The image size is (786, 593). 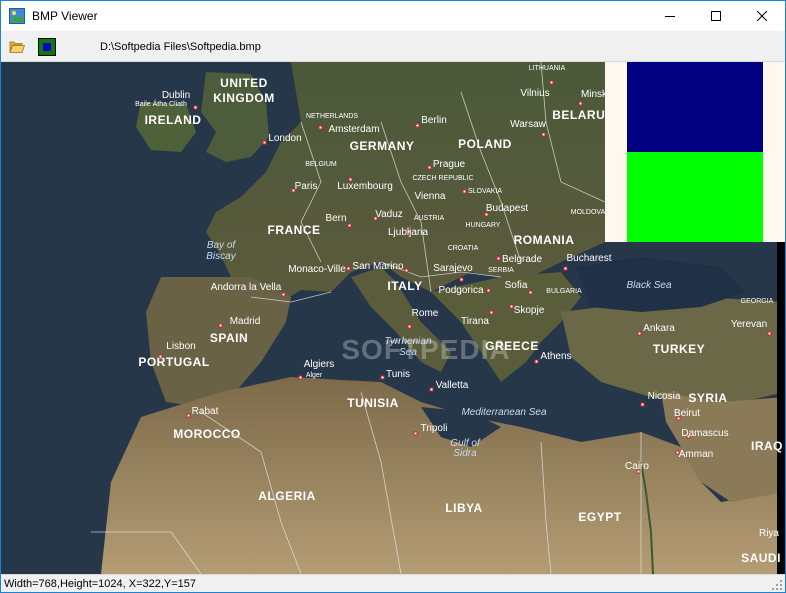 What do you see at coordinates (430, 196) in the screenshot?
I see `label-vienna: Vienna` at bounding box center [430, 196].